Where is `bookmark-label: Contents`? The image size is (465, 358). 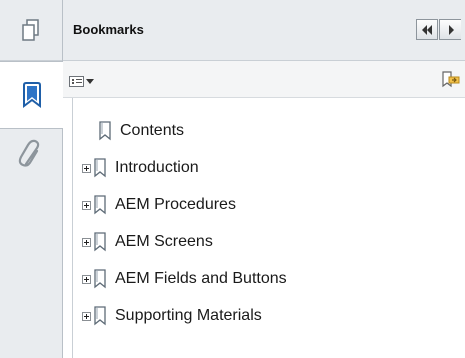
bookmark-label: Contents is located at coordinates (152, 130).